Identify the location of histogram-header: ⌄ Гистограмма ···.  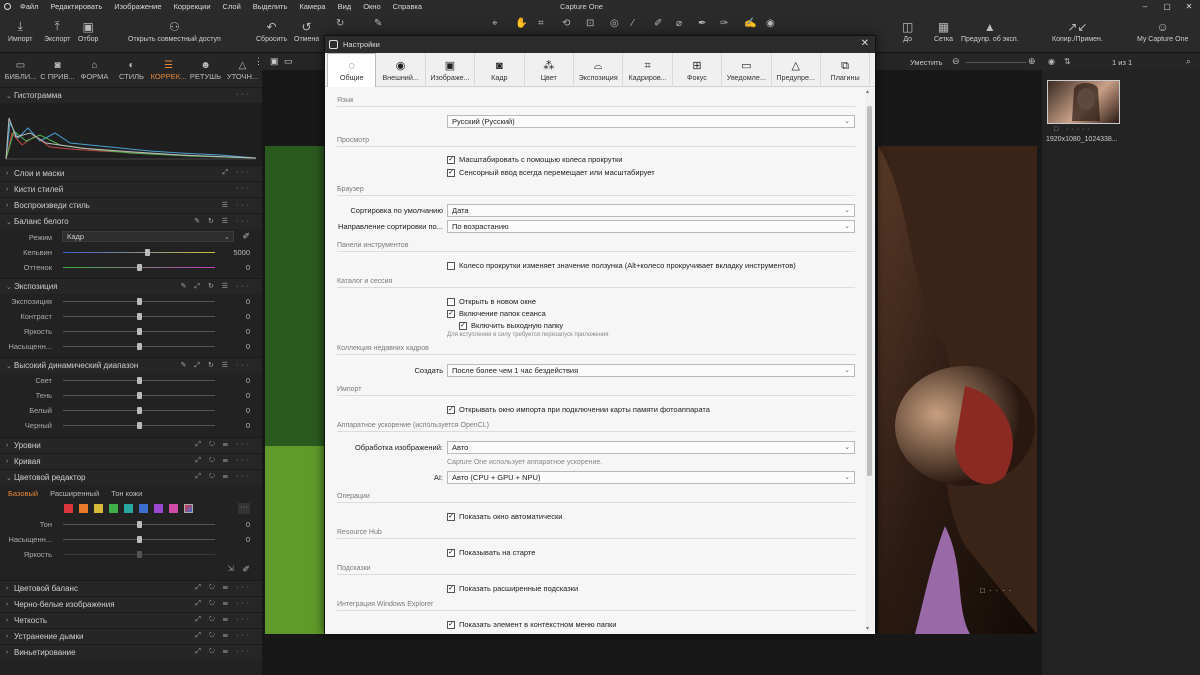
(131, 95).